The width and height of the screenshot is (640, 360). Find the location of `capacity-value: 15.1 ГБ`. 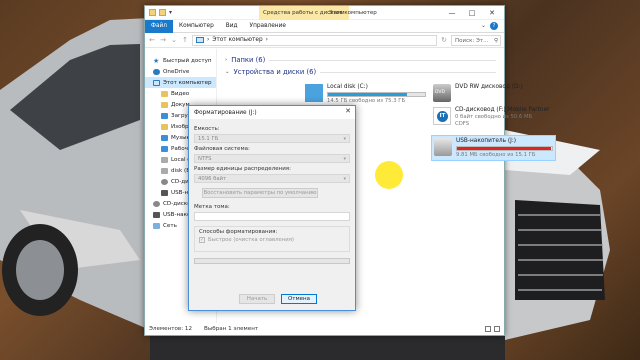

capacity-value: 15.1 ГБ is located at coordinates (208, 139).